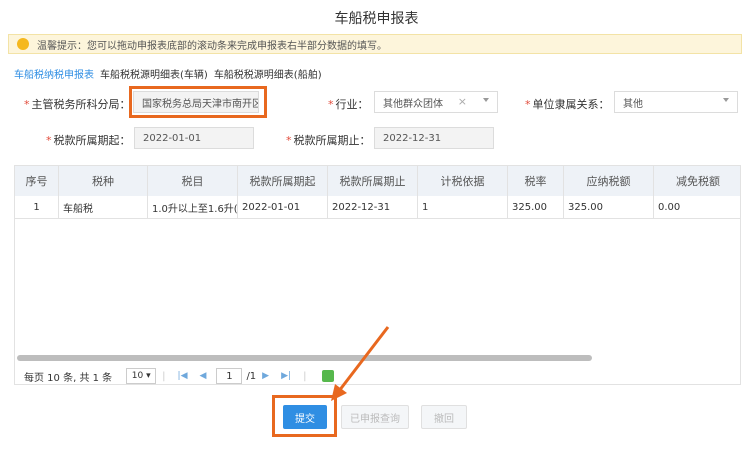 The height and width of the screenshot is (463, 753). I want to click on annotation-arrow, so click(360, 363).